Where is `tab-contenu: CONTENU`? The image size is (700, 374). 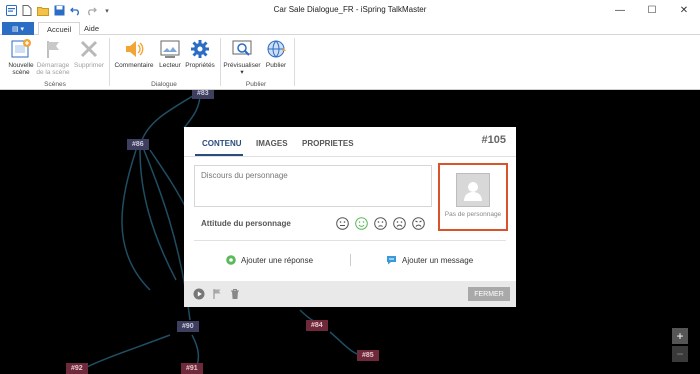
tab-contenu: CONTENU is located at coordinates (222, 143).